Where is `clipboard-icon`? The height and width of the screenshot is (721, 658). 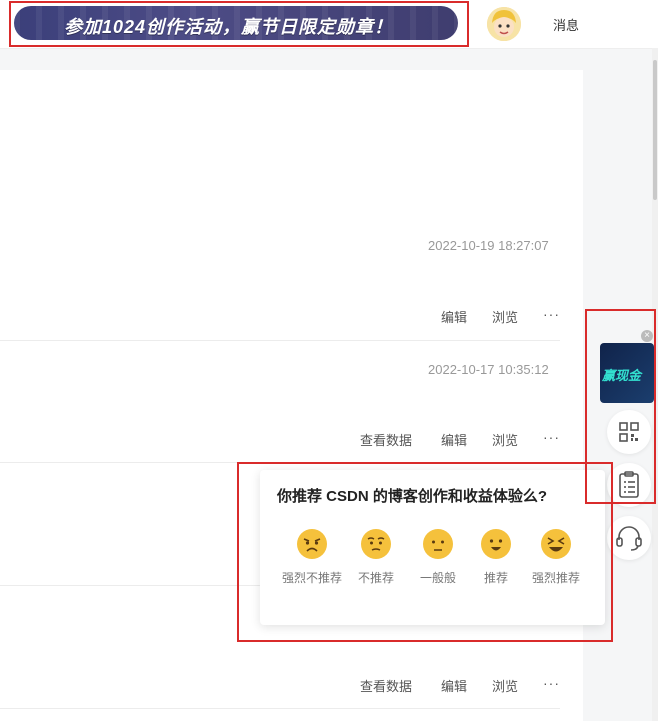 clipboard-icon is located at coordinates (629, 484).